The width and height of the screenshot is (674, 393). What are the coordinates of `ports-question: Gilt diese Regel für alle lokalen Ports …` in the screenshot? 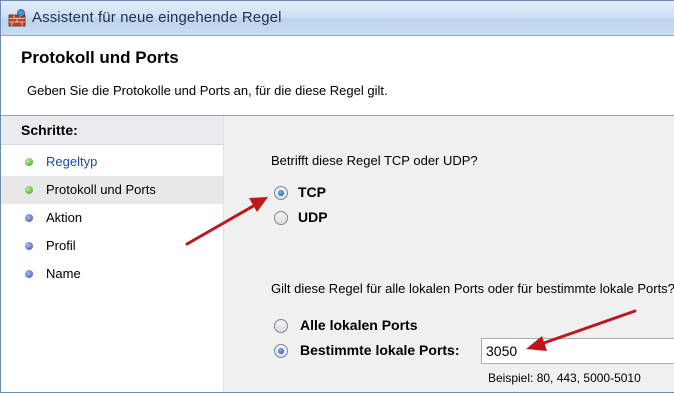 It's located at (472, 288).